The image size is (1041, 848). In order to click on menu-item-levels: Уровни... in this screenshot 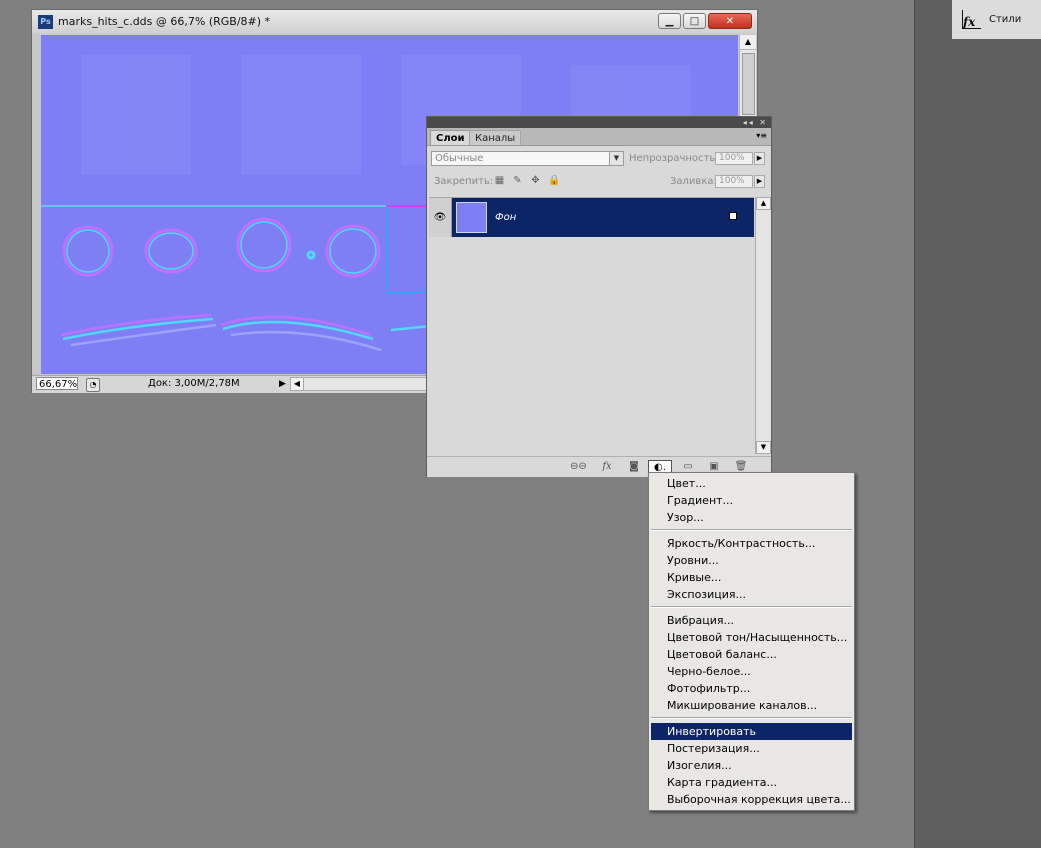, I will do `click(751, 560)`.